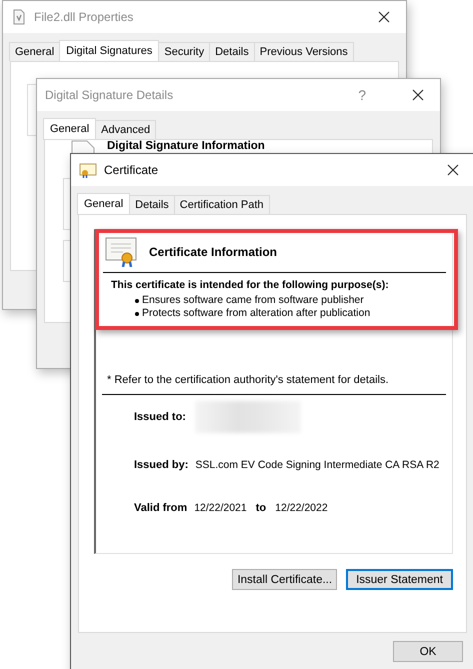 The height and width of the screenshot is (669, 473). Describe the element at coordinates (248, 380) in the screenshot. I see `footnote-text: * Refer to the certification authority's statement for details.` at that location.